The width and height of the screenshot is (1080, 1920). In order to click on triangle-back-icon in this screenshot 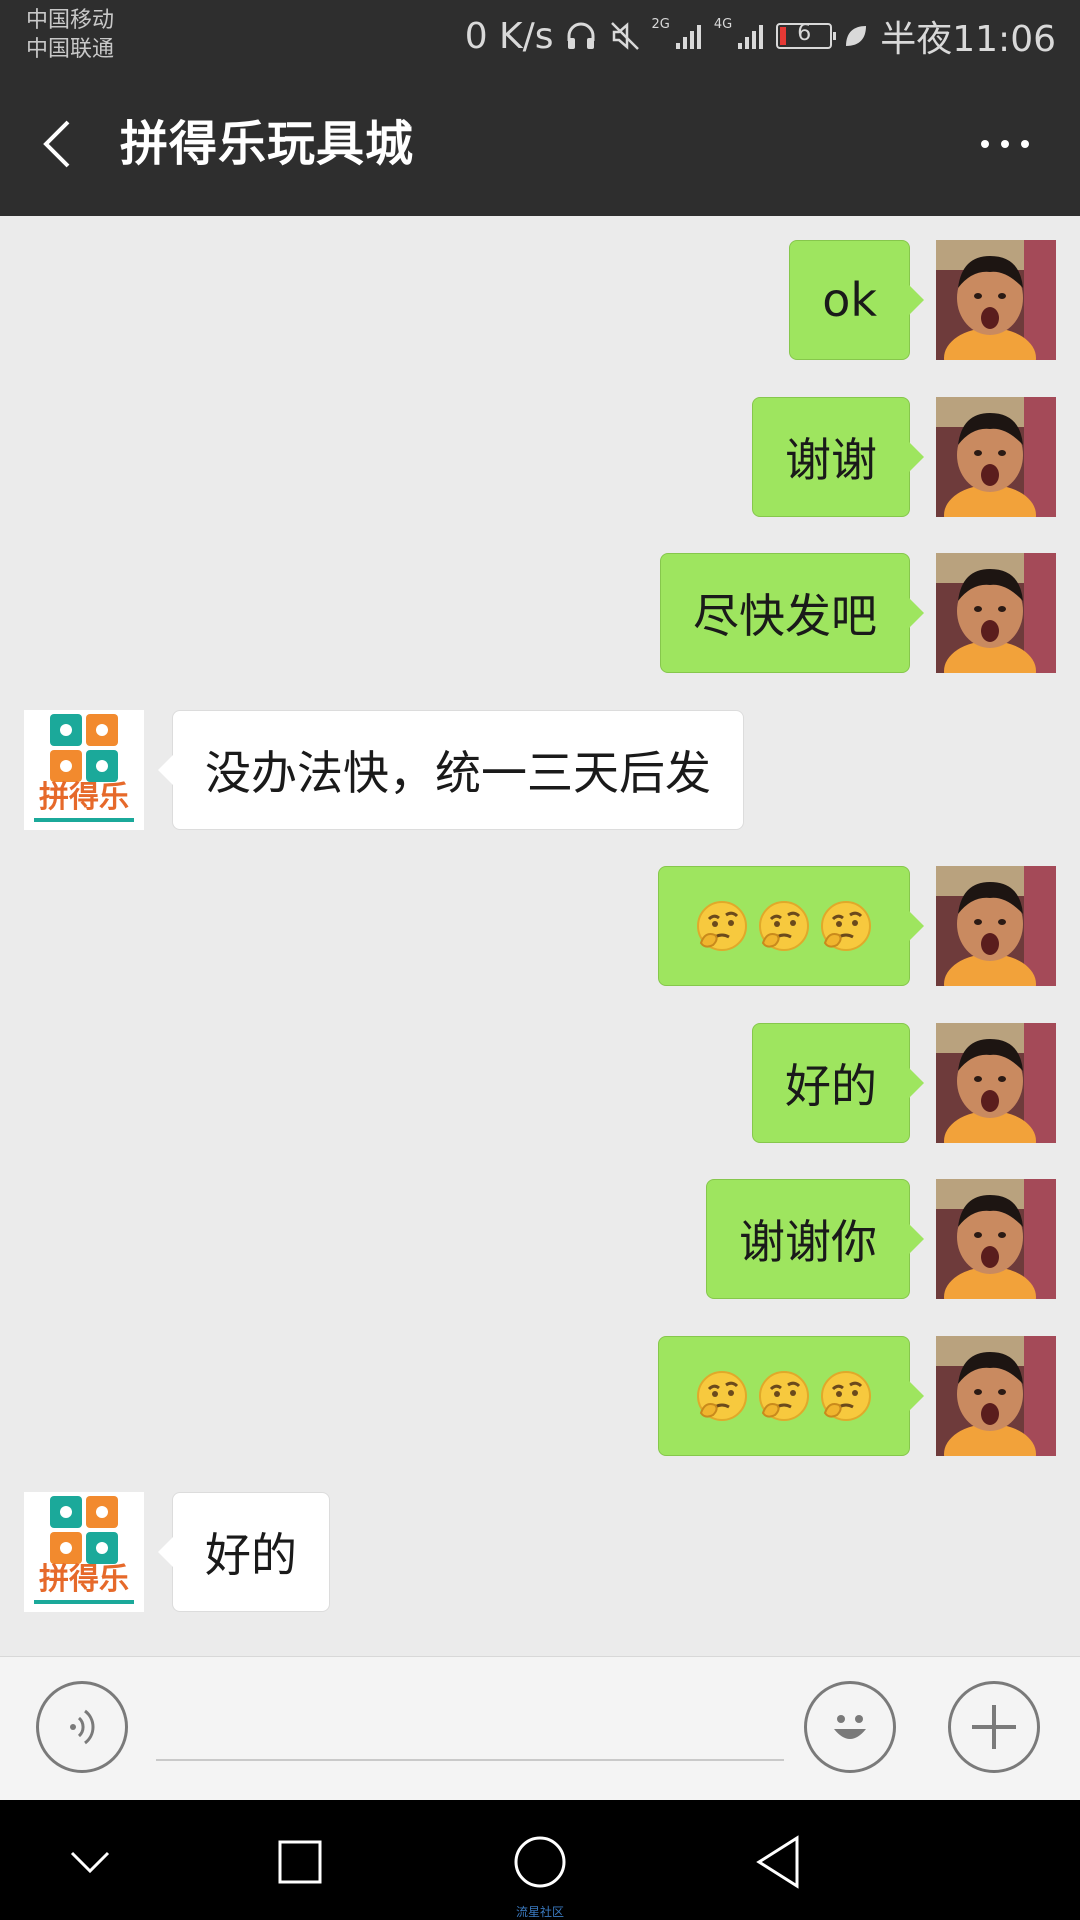, I will do `click(777, 1862)`.